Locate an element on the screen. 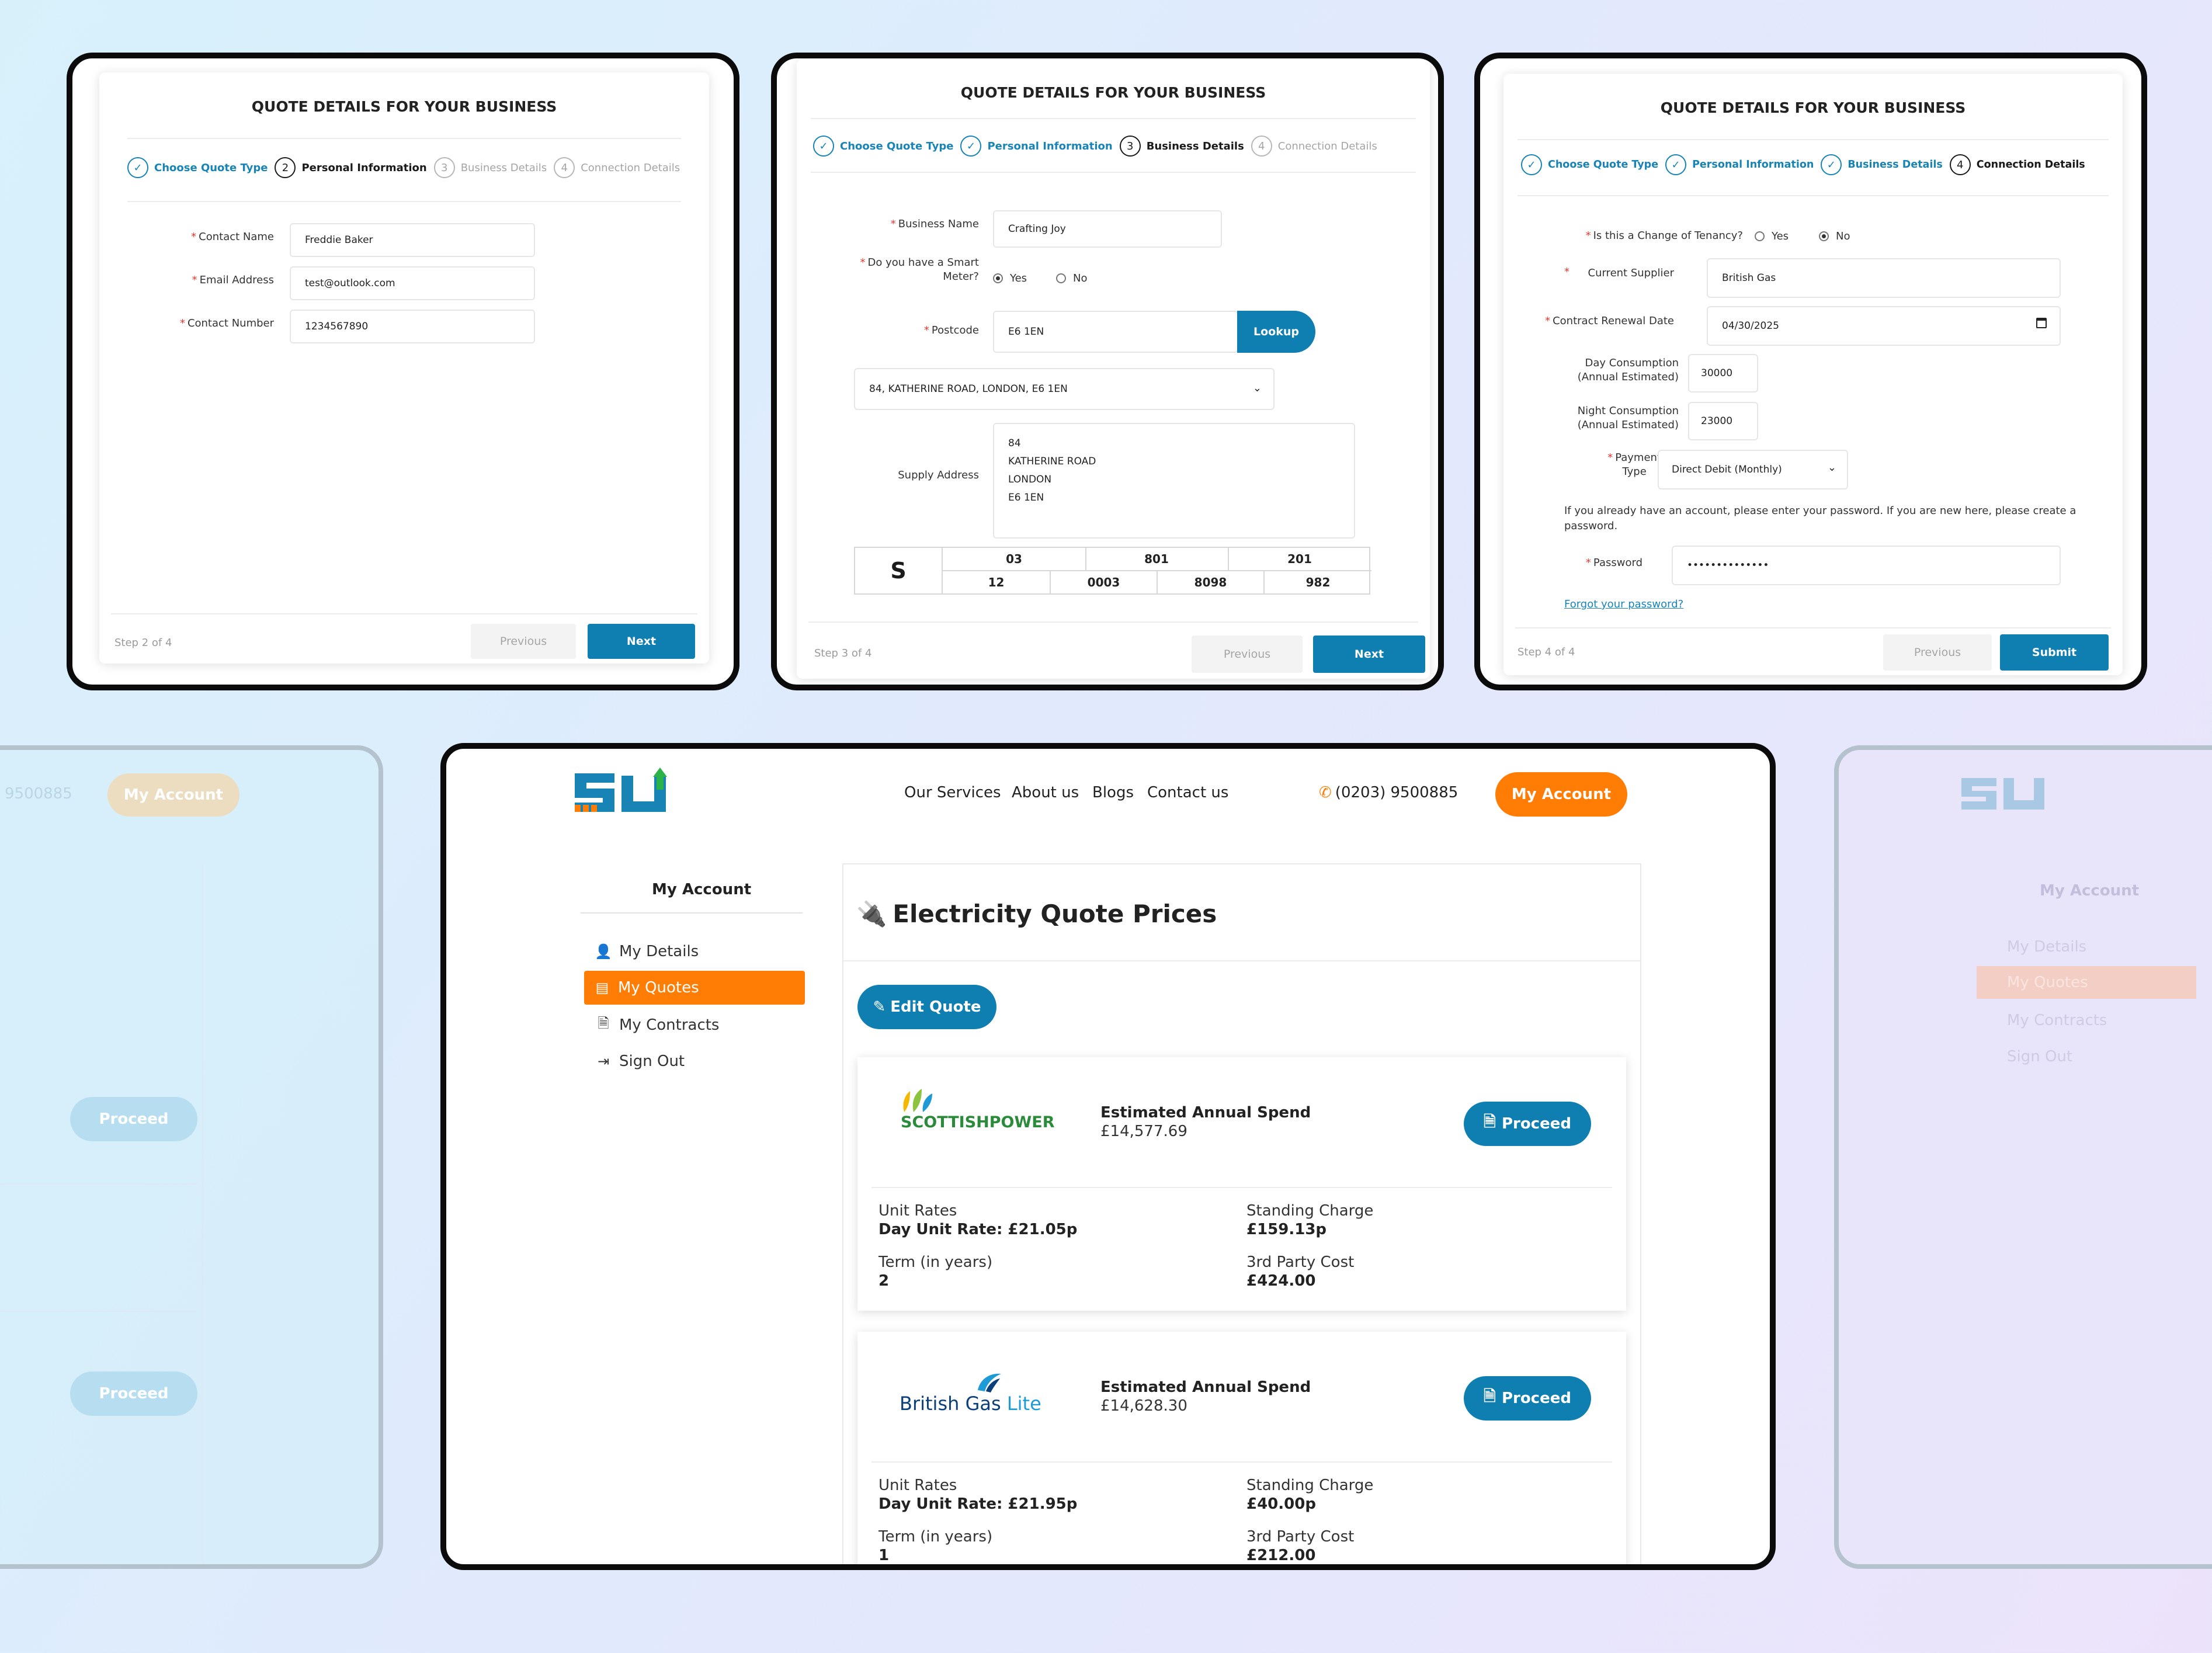 The width and height of the screenshot is (2212, 1653). supply-address-textarea: 84 KATHERINE ROAD LONDON E6 1EN is located at coordinates (1174, 481).